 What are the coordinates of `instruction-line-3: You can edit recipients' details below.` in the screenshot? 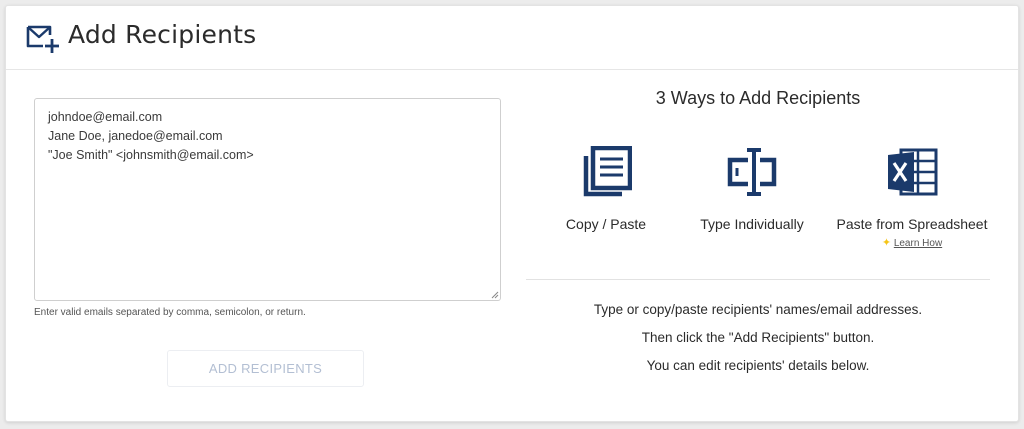 It's located at (758, 365).